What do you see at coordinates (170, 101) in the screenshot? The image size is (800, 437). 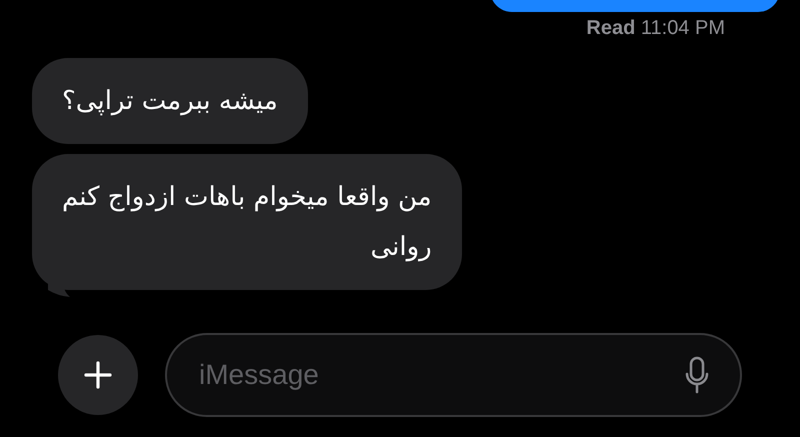 I see `message-bubble: میشه ببرمت تراپی؟` at bounding box center [170, 101].